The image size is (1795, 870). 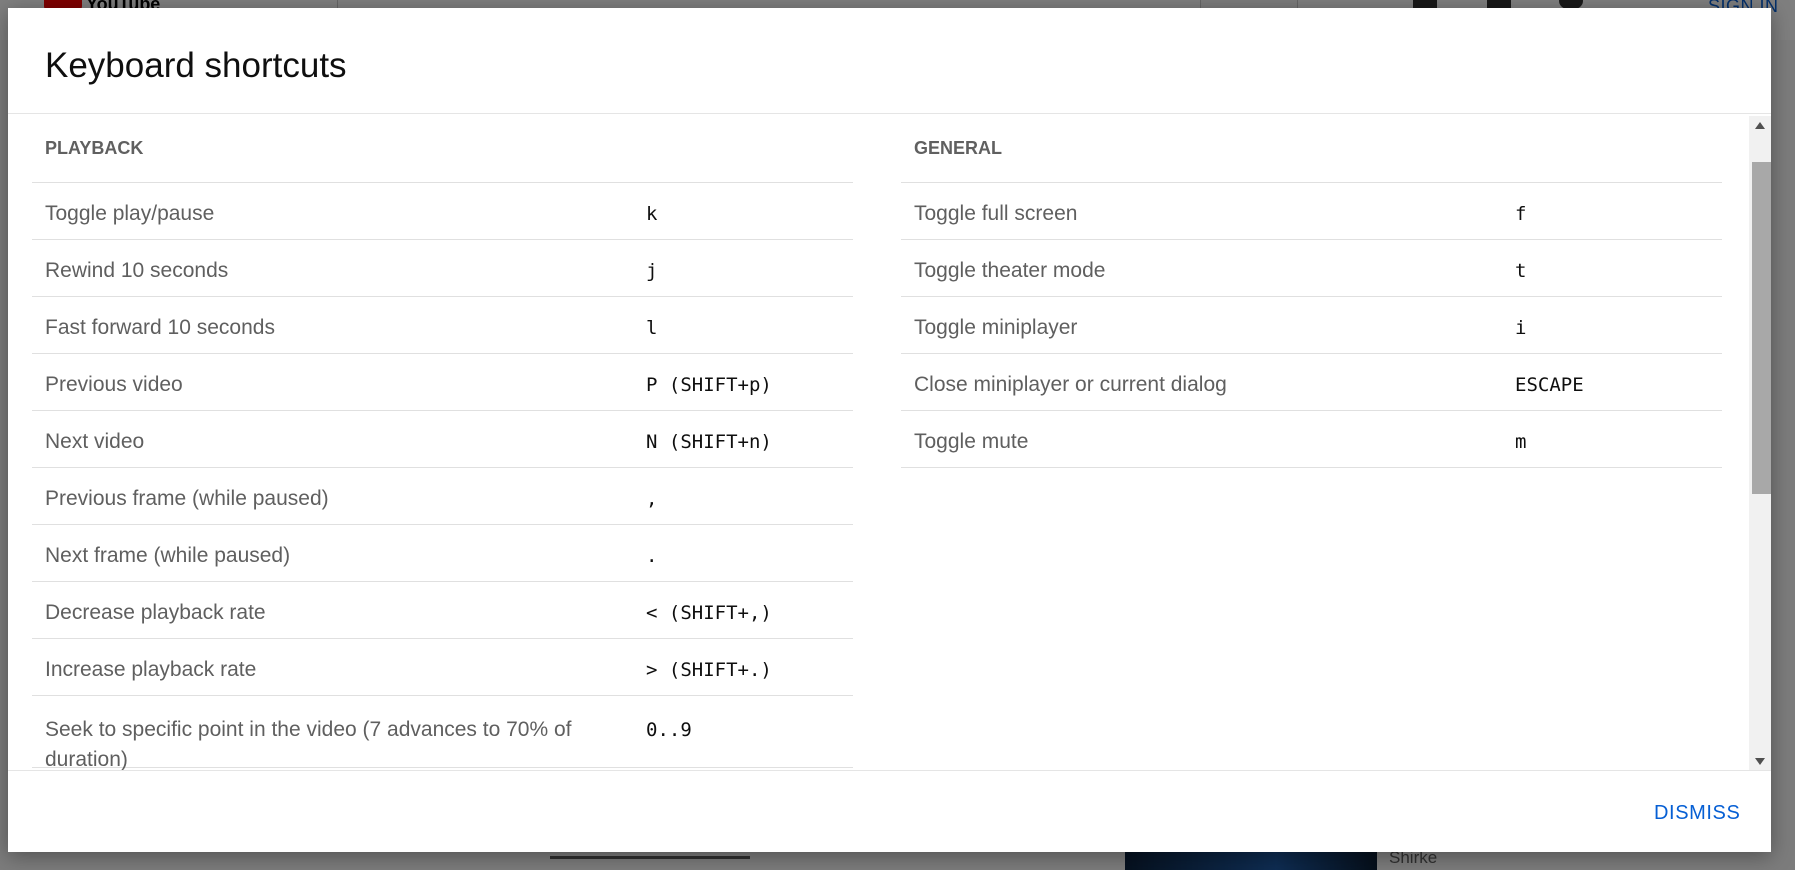 I want to click on shortcut-key: f, so click(x=1521, y=214).